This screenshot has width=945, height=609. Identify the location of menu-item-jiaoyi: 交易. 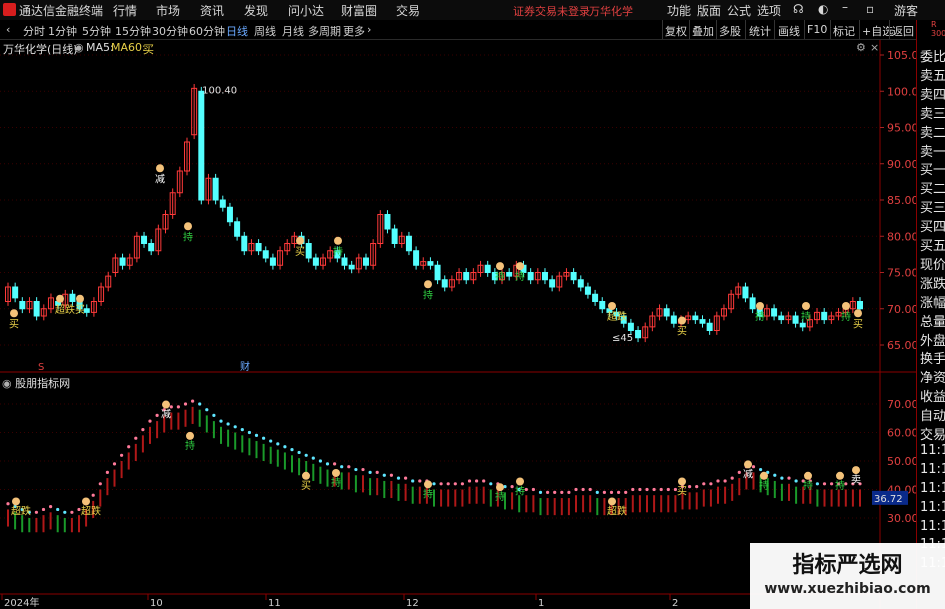
(408, 10).